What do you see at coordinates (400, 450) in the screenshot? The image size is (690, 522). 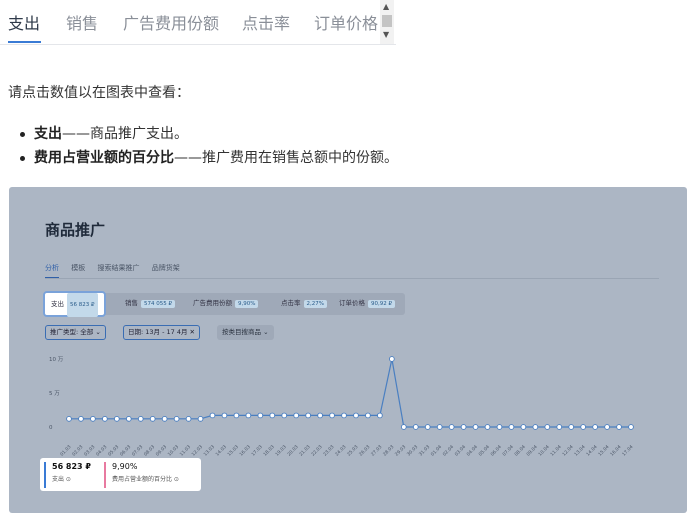 I see `x-tick-label: 29.03` at bounding box center [400, 450].